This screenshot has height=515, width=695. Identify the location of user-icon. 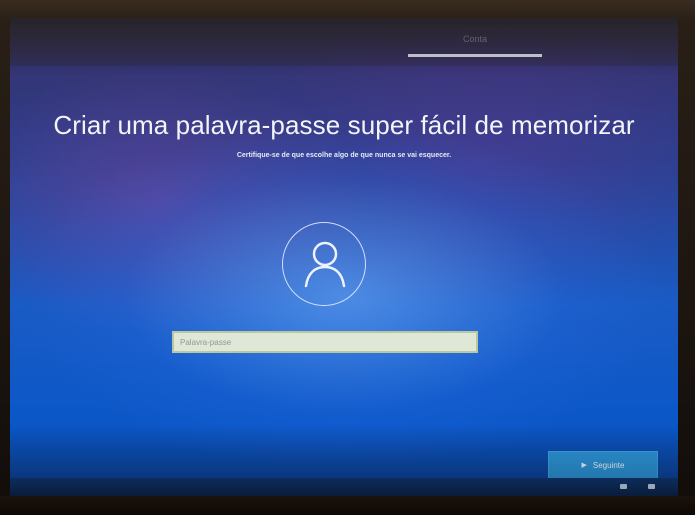
(325, 264).